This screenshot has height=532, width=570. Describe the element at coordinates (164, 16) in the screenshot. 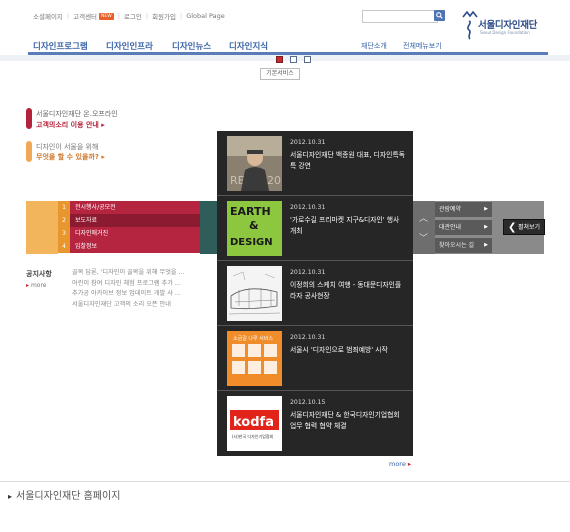

I see `top-link-signup: 회원가입` at that location.